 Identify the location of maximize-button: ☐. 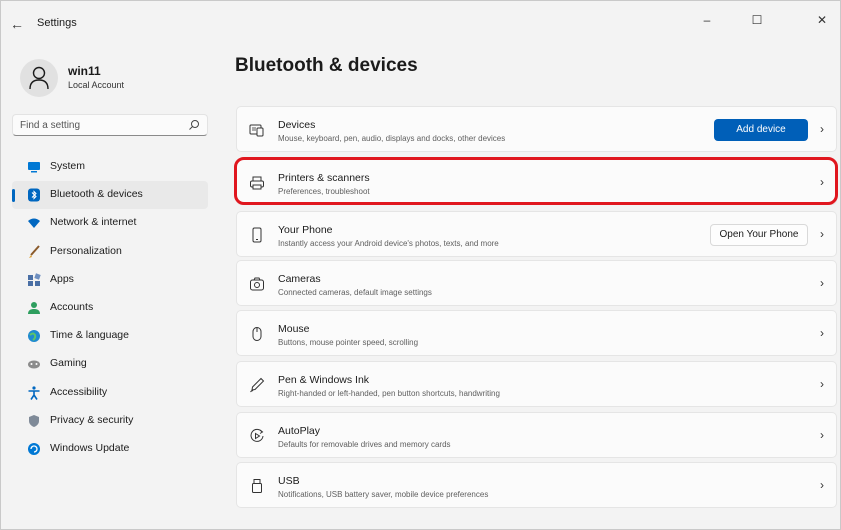
(757, 20).